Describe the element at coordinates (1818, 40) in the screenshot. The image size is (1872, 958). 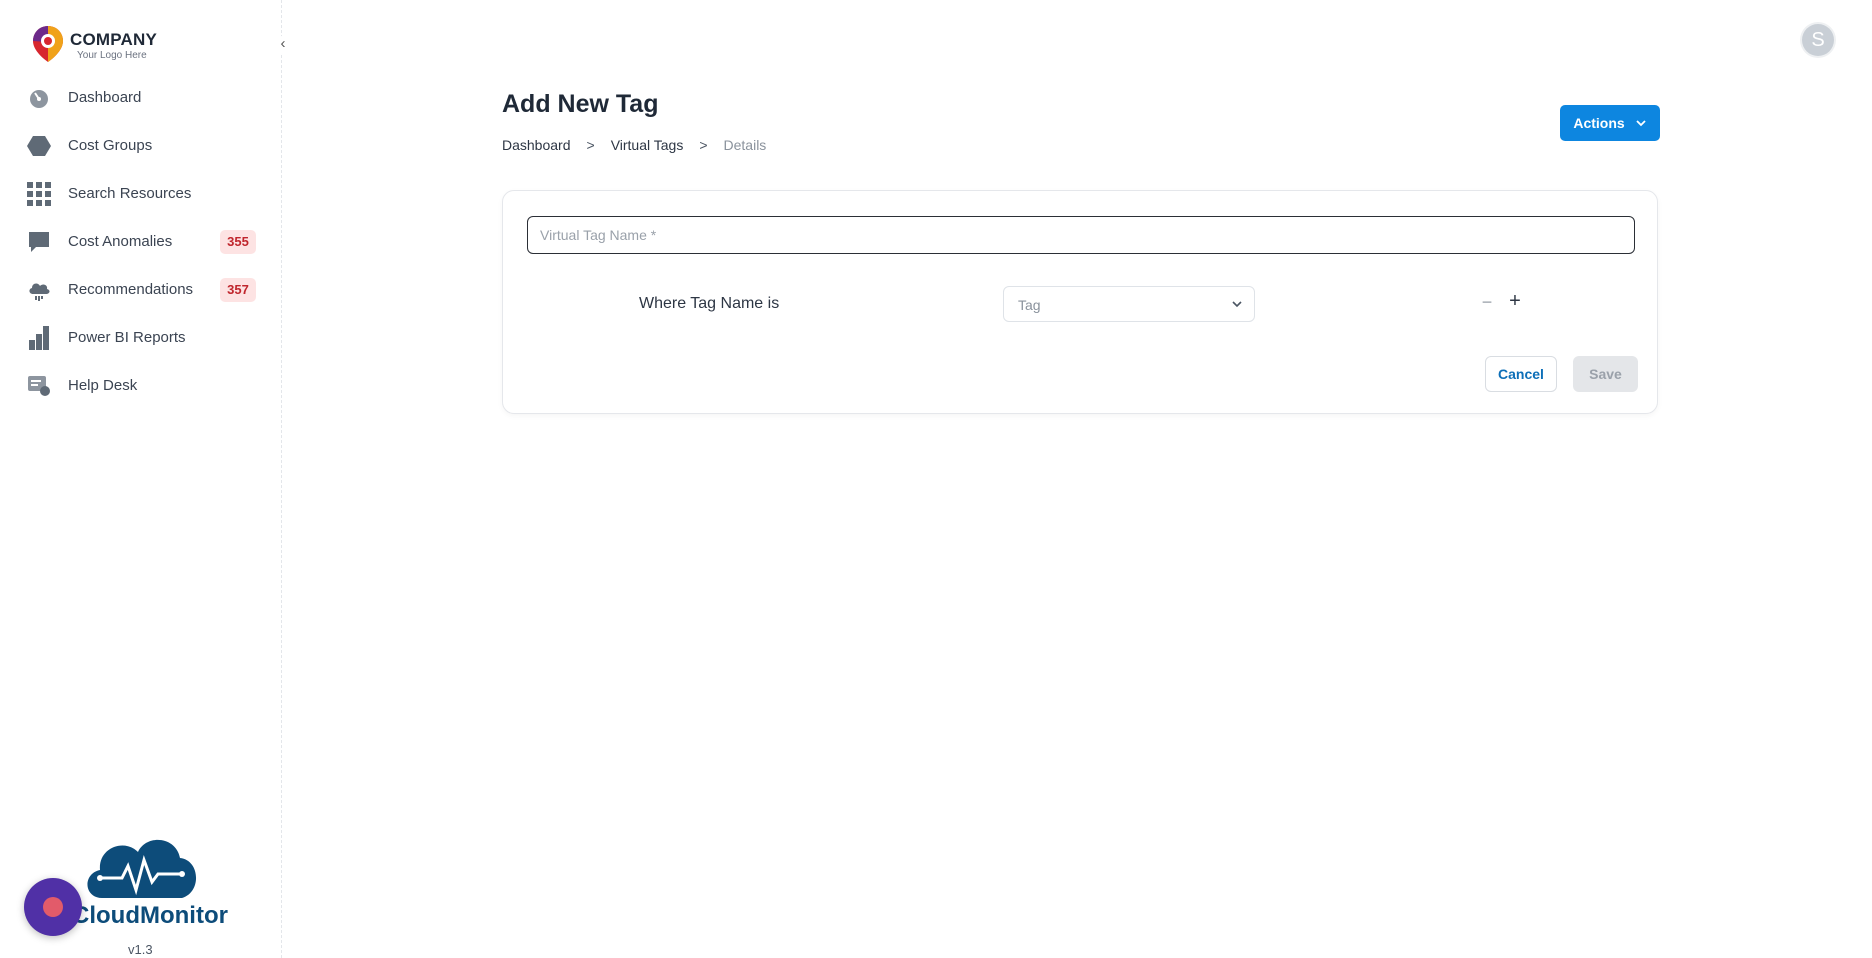
I see `user-avatar: S` at that location.